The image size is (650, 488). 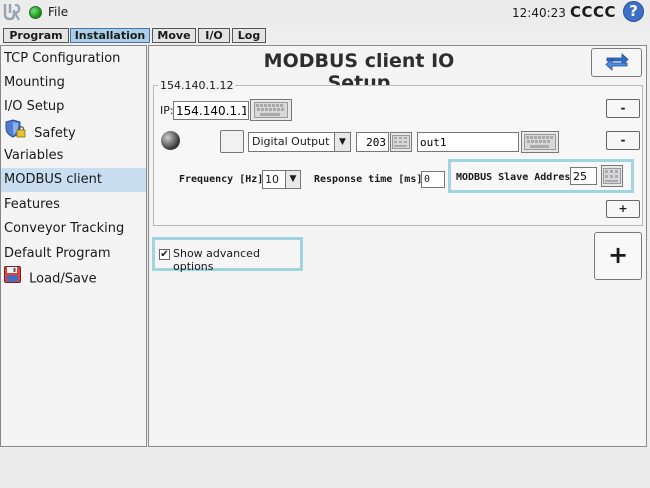 I want to click on address-keyboard-button, so click(x=401, y=142).